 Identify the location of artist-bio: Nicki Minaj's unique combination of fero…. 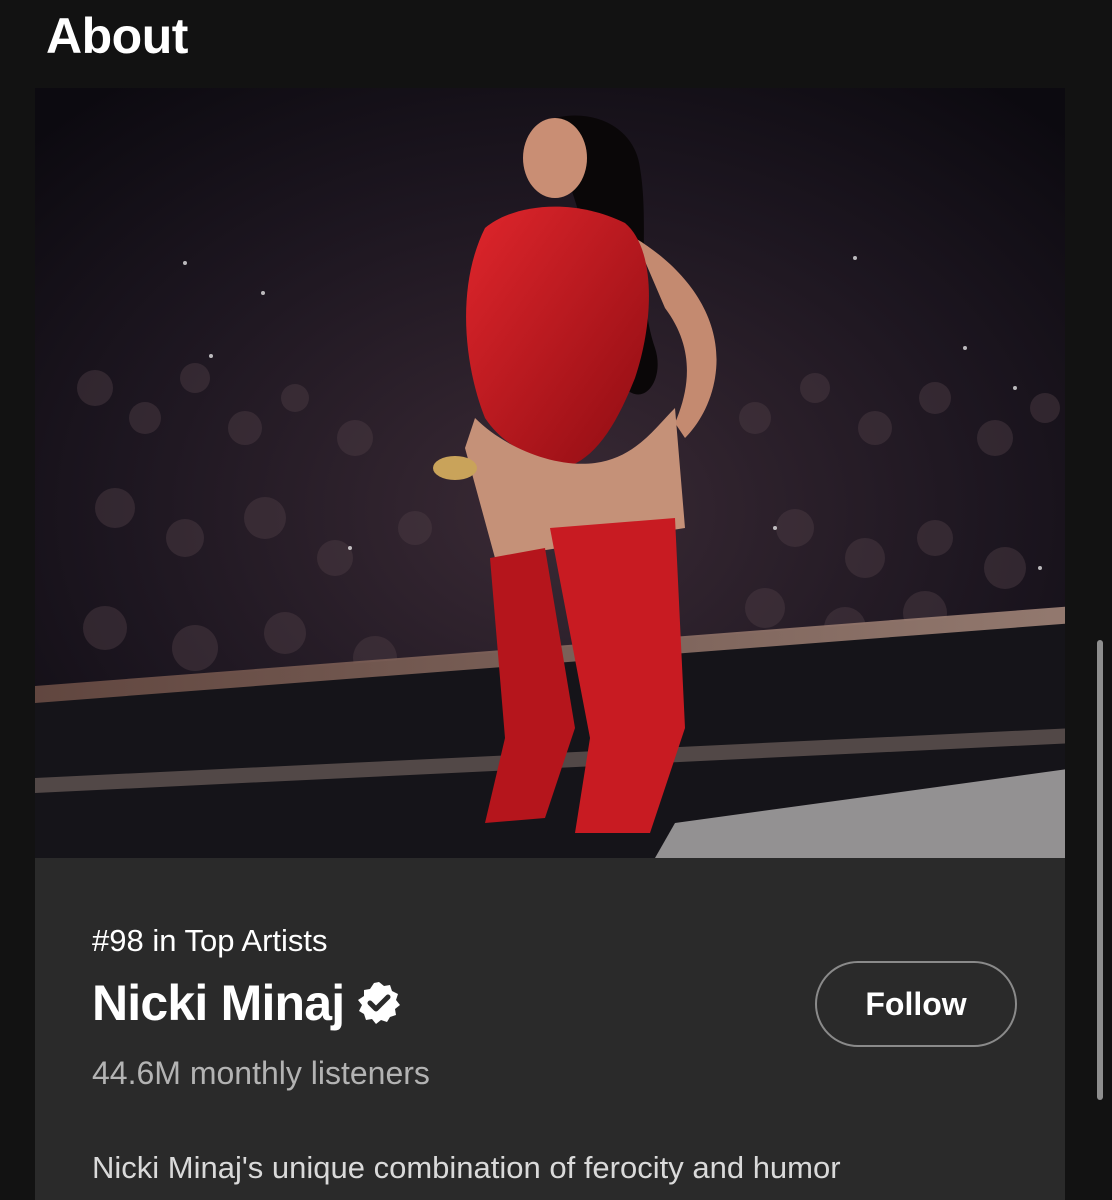
(466, 1167).